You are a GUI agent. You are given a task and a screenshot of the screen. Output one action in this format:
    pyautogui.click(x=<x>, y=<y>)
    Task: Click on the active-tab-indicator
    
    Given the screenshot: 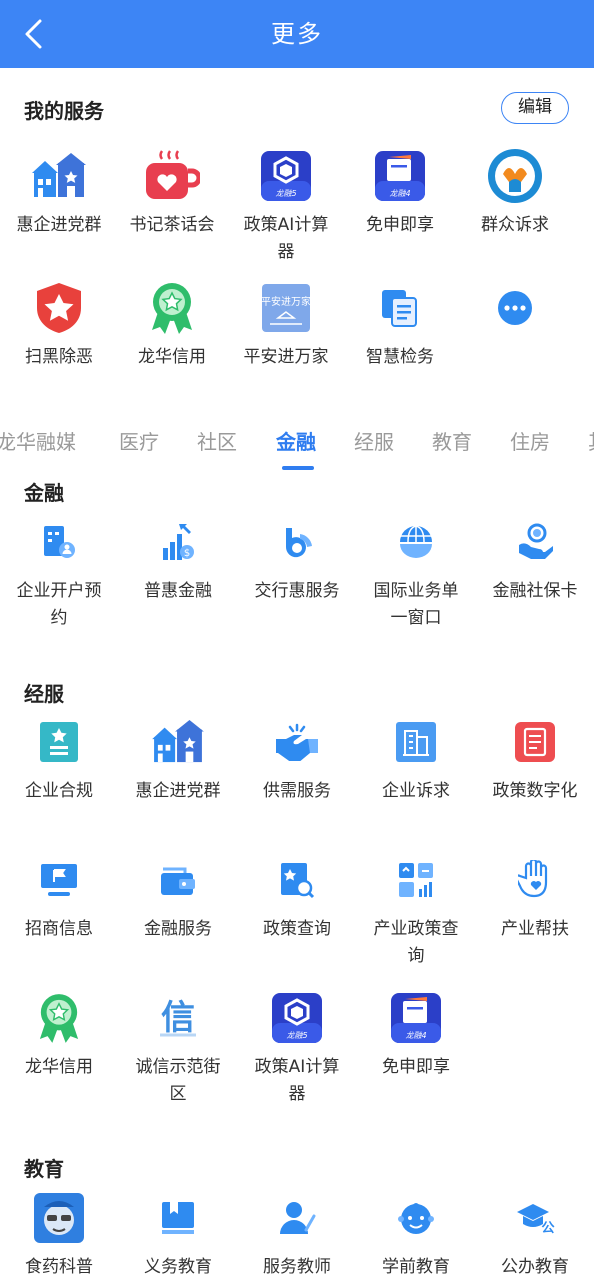 What is the action you would take?
    pyautogui.click(x=298, y=468)
    